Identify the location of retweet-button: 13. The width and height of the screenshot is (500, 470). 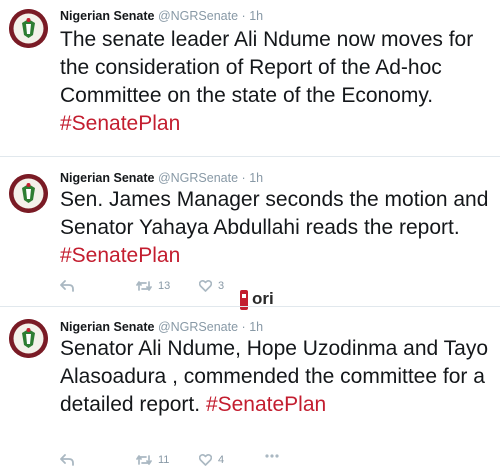
(153, 286).